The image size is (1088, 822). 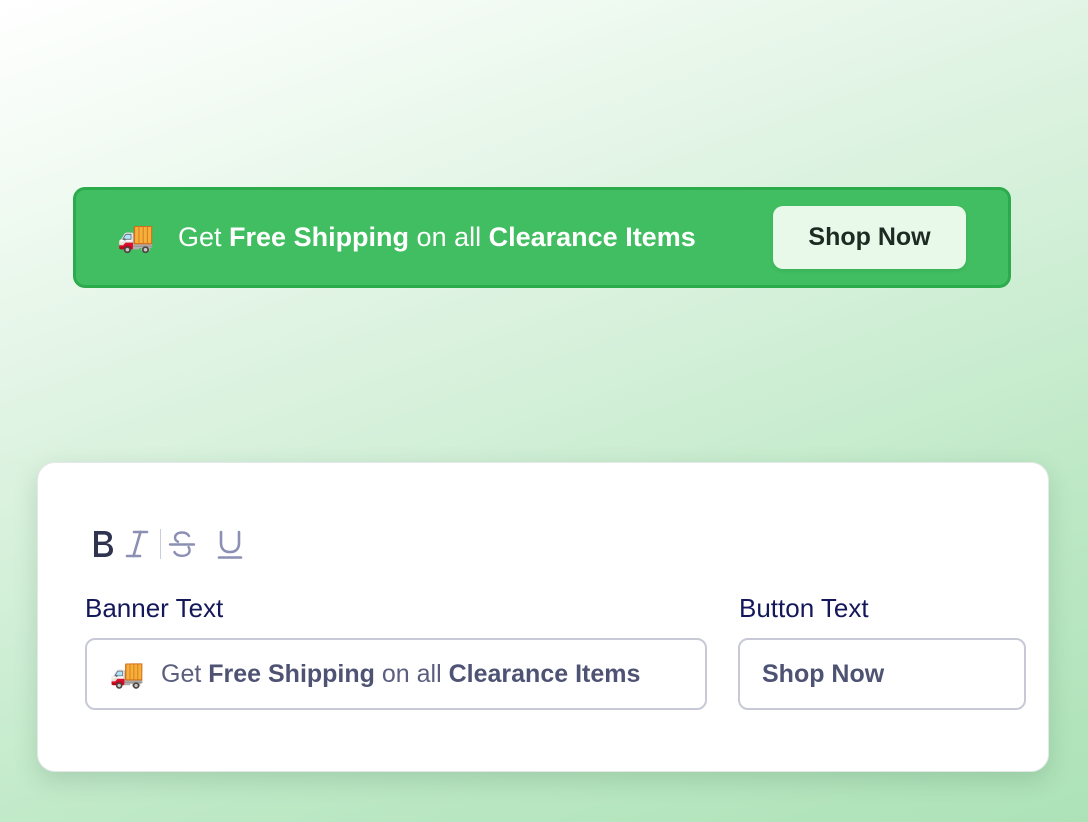 What do you see at coordinates (804, 608) in the screenshot?
I see `button-text-label: Button Text` at bounding box center [804, 608].